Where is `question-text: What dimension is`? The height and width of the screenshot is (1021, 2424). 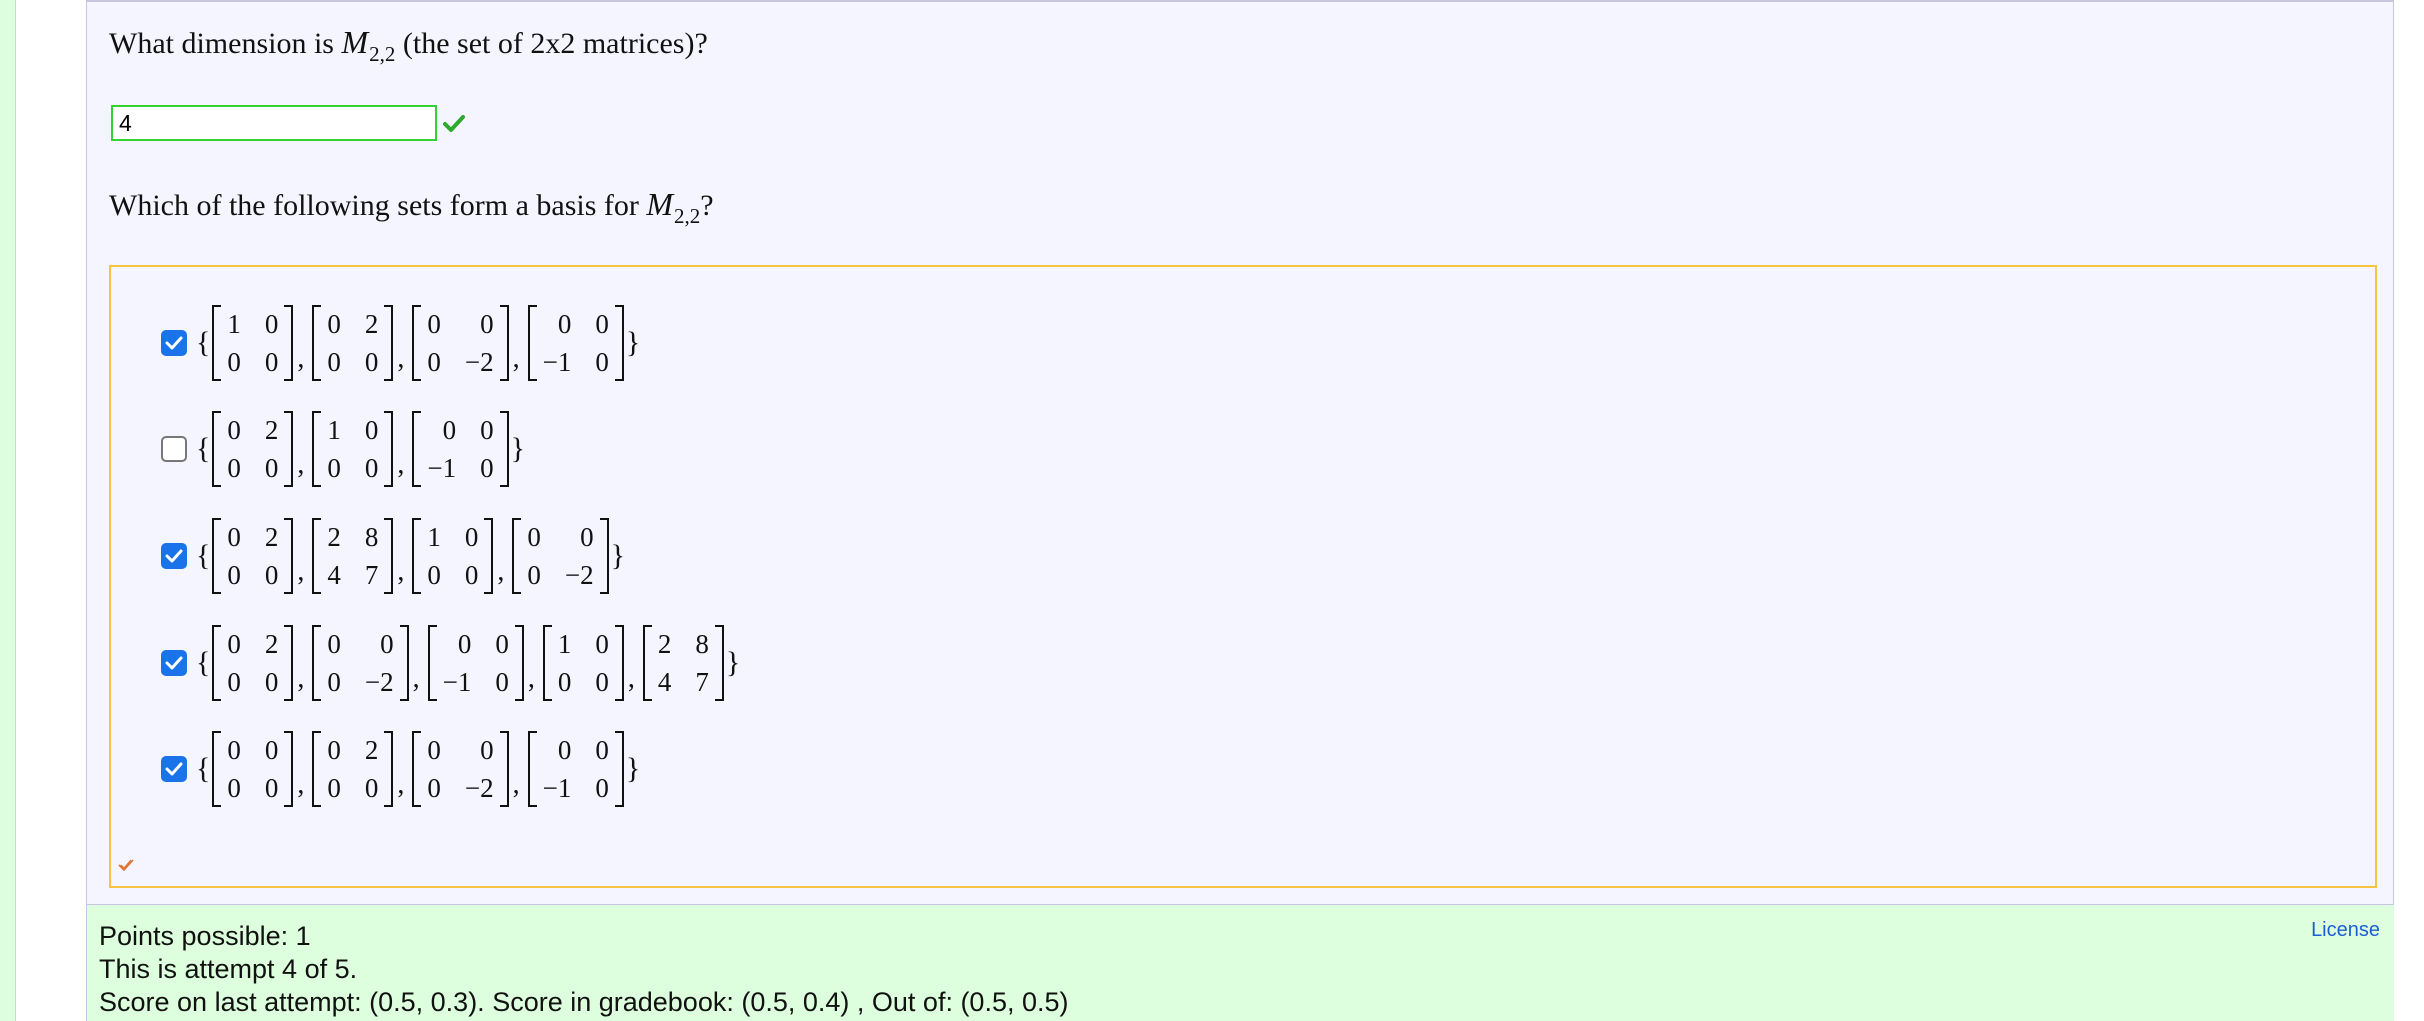 question-text: What dimension is is located at coordinates (225, 43).